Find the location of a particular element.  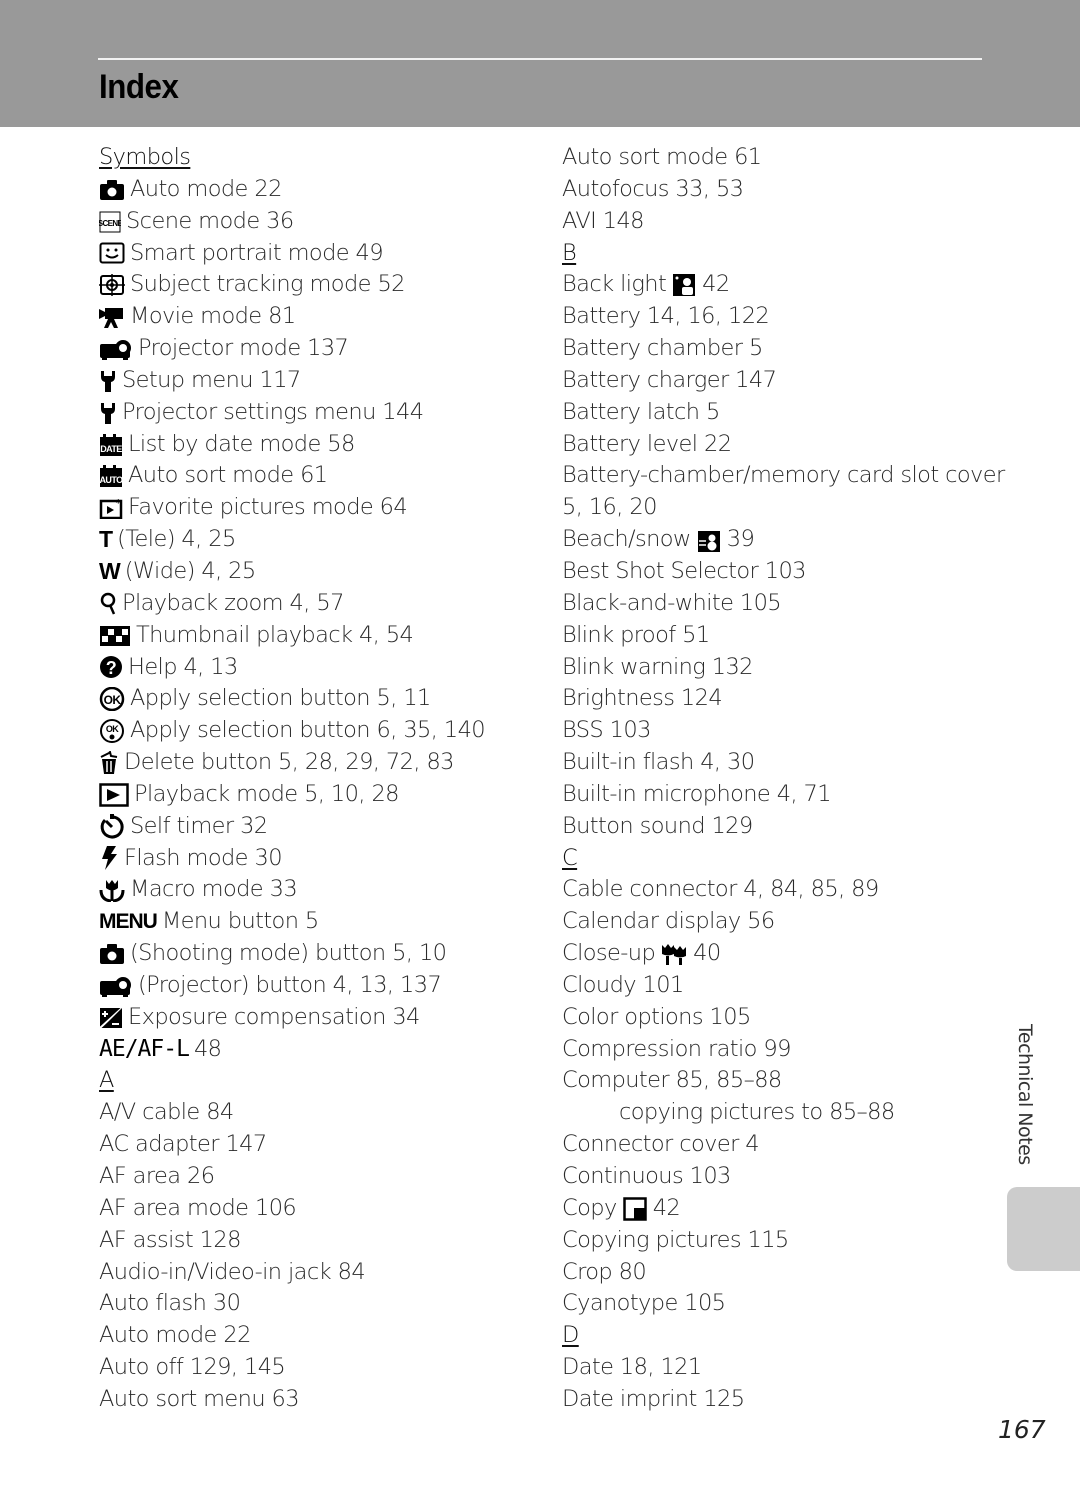

thumbnail-icon is located at coordinates (115, 636).